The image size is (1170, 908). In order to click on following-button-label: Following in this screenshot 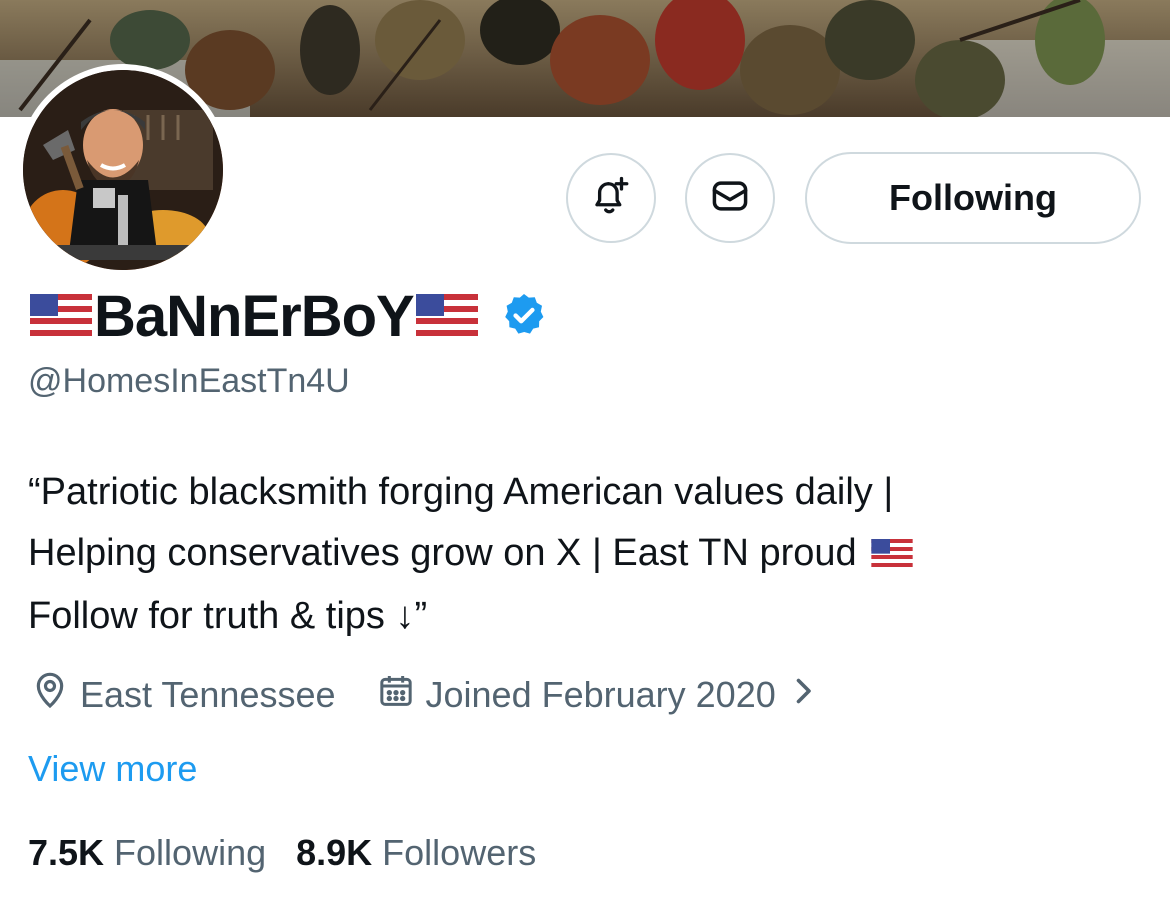, I will do `click(973, 197)`.